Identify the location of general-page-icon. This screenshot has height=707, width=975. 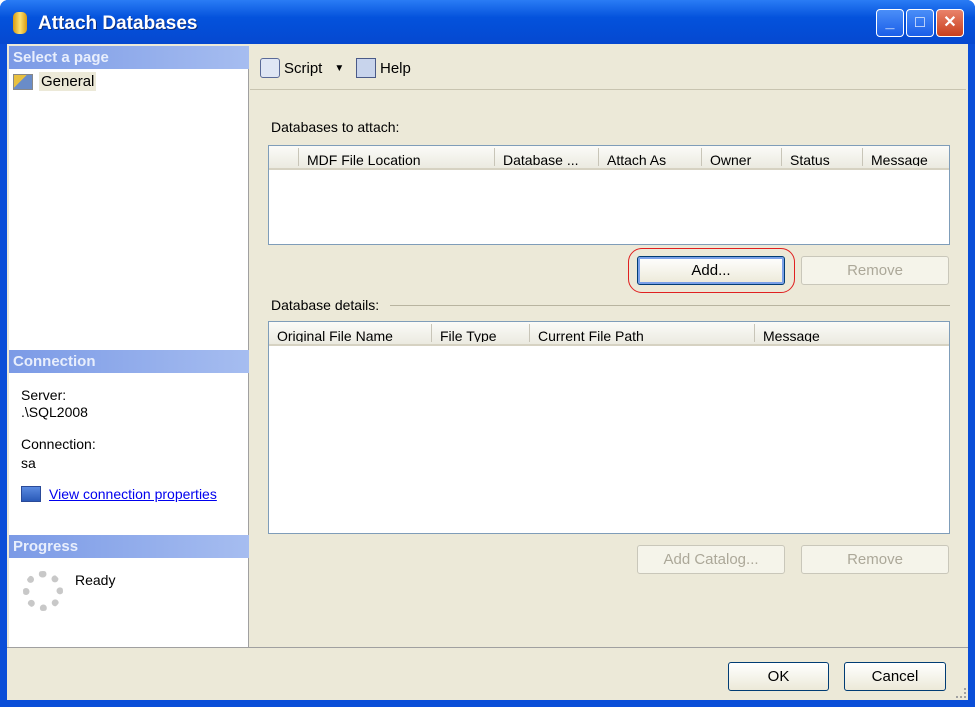
(23, 81).